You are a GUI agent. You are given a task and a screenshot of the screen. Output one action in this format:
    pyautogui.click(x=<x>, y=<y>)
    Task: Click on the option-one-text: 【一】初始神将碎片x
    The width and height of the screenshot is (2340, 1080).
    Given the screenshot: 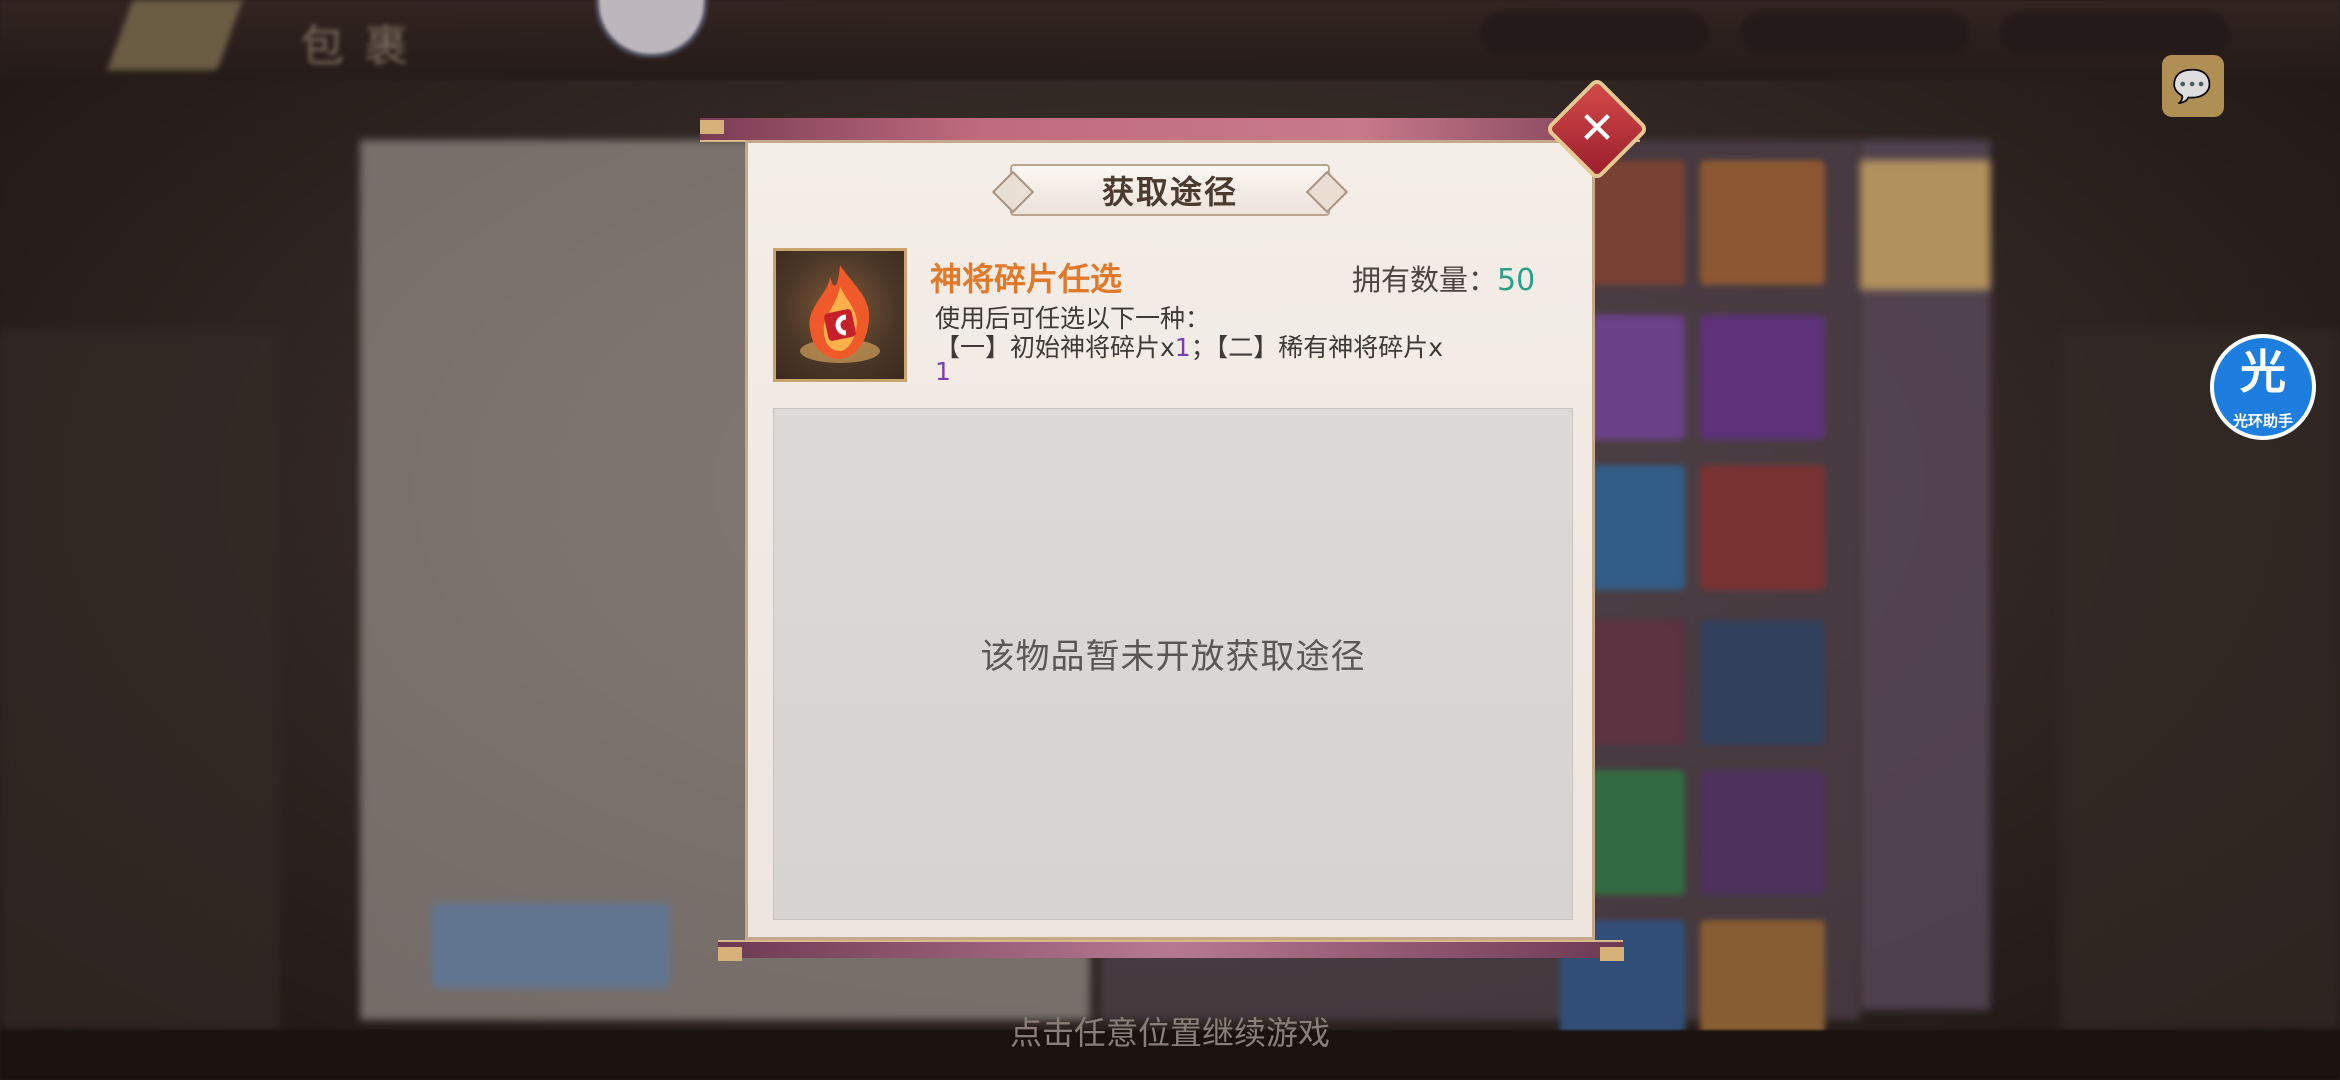 What is the action you would take?
    pyautogui.click(x=1055, y=347)
    